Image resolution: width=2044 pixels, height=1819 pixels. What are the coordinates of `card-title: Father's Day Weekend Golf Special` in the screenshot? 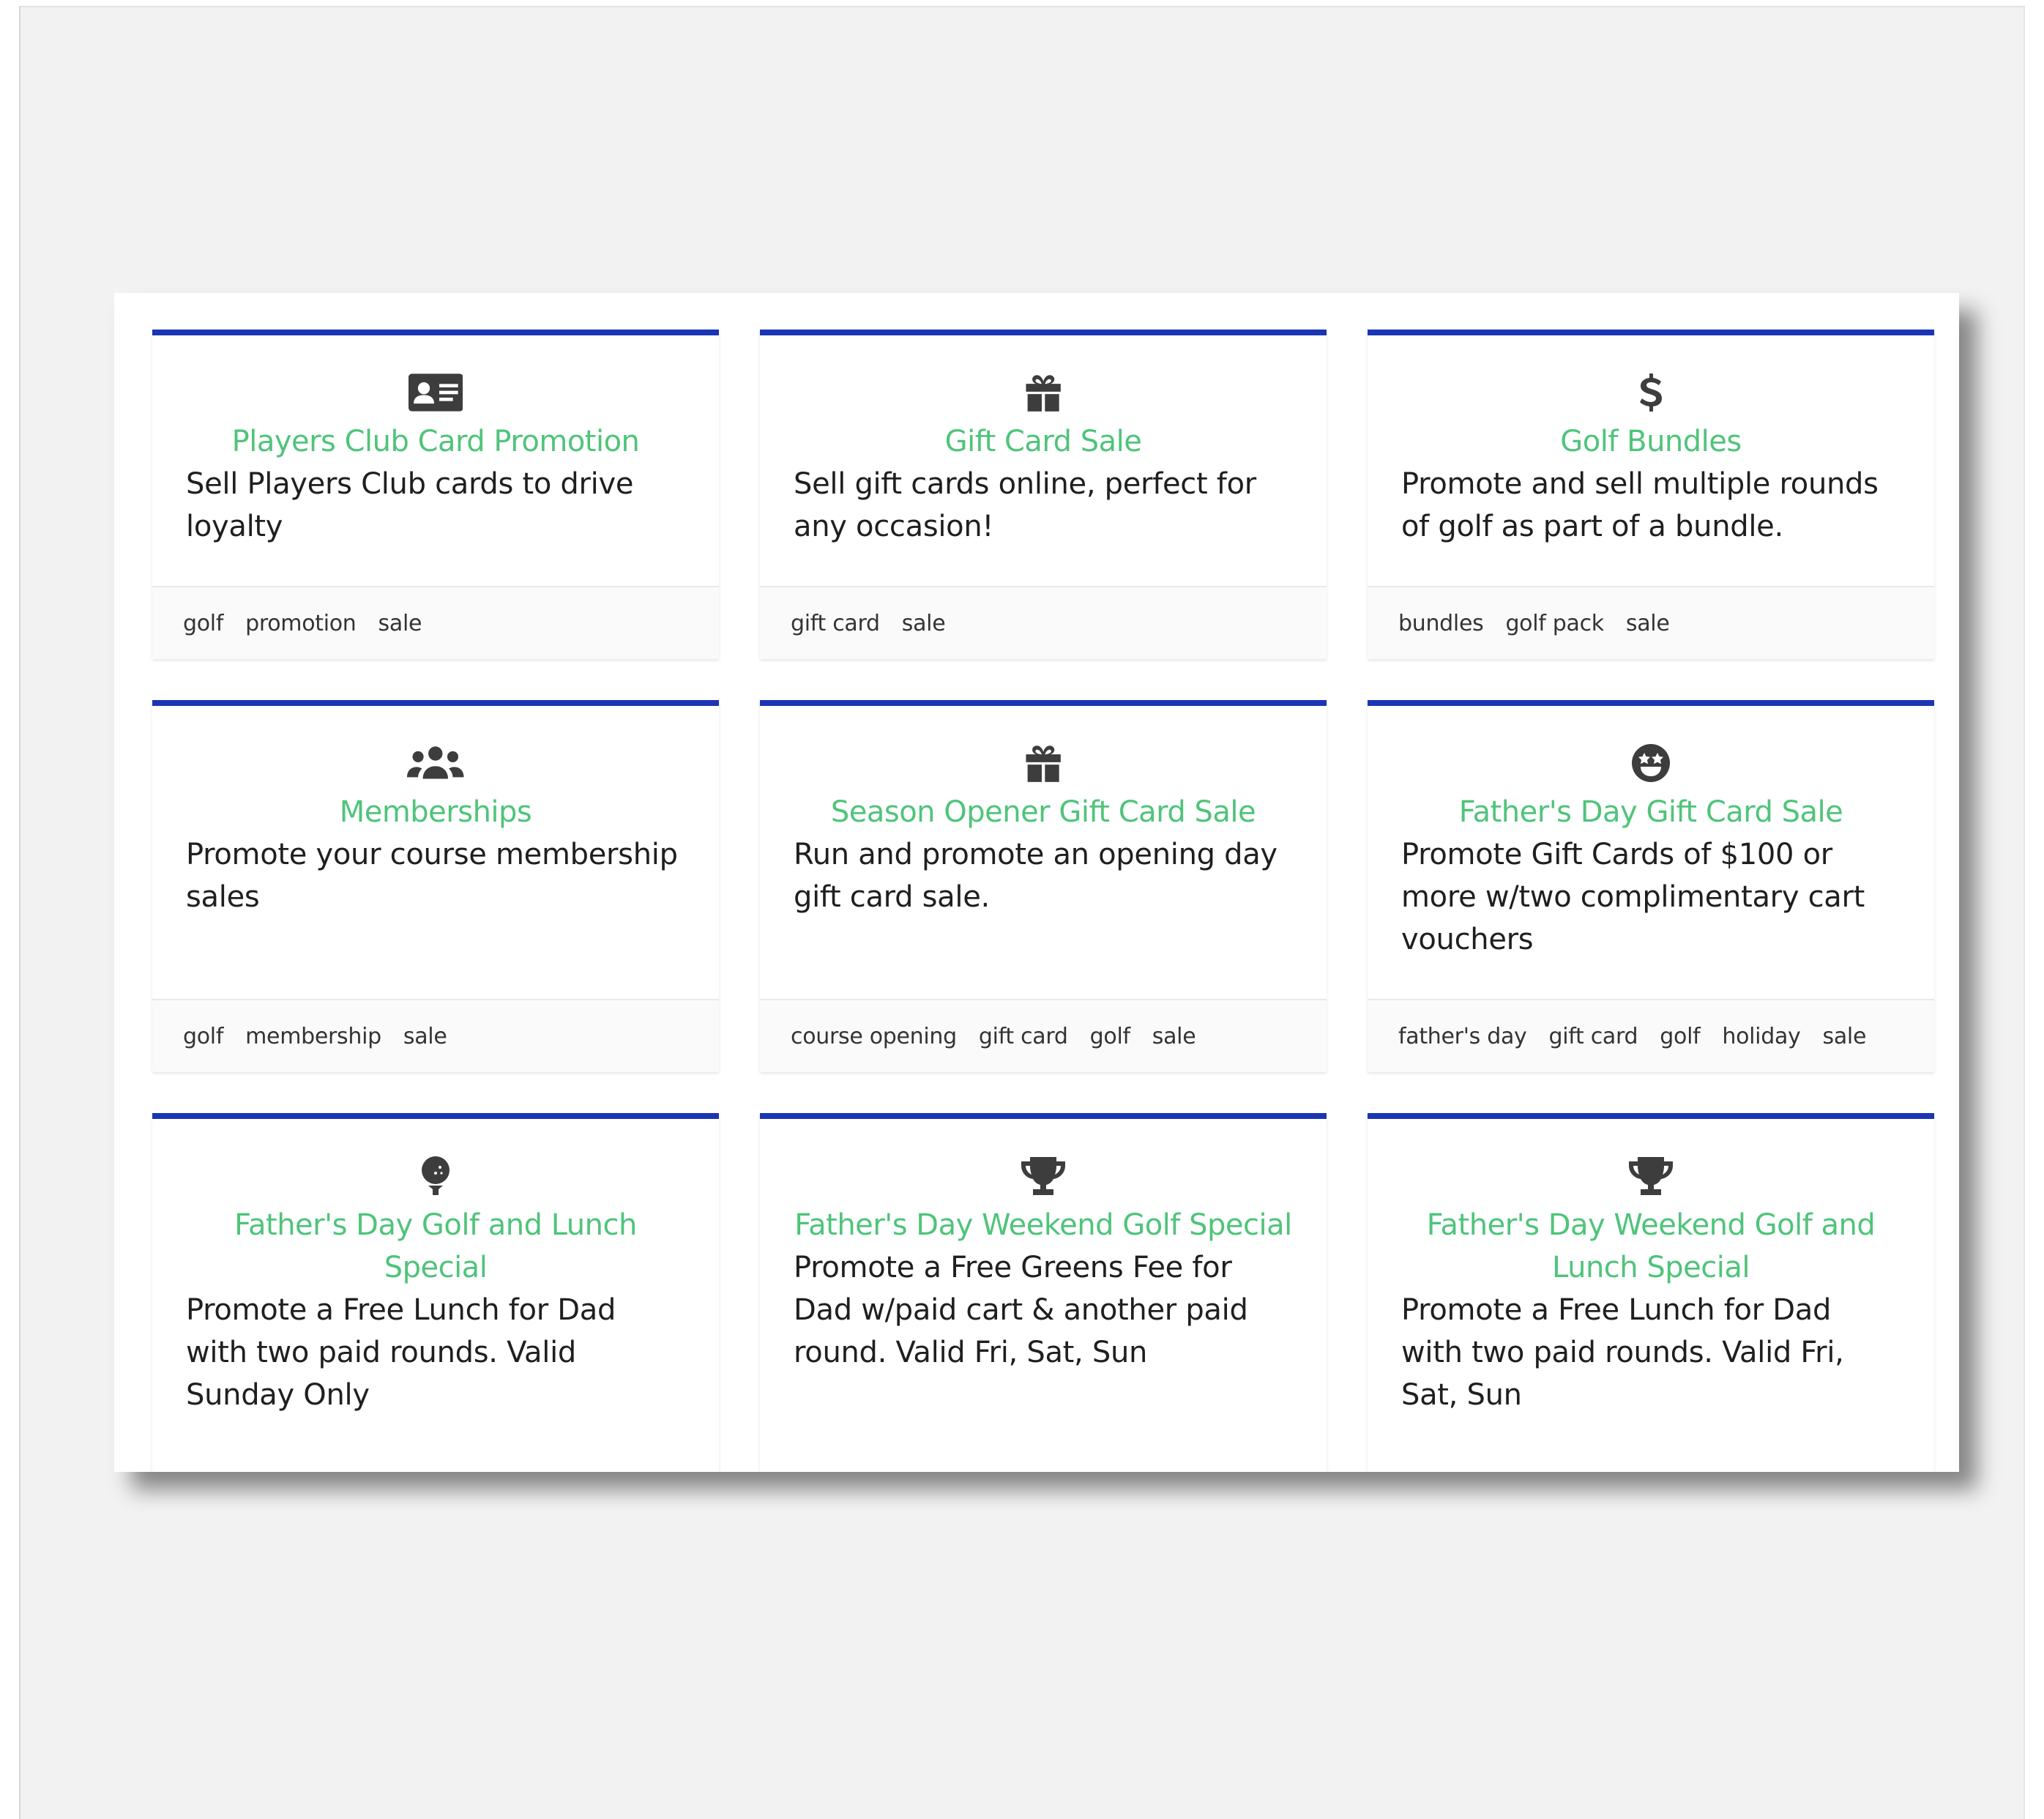 It's located at (1043, 1225).